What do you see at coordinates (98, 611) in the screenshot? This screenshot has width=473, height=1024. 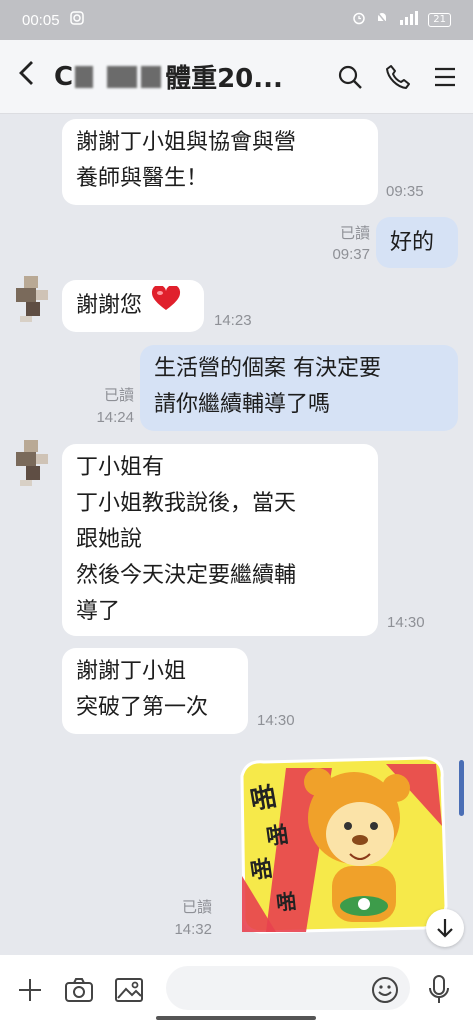 I see `message-text: 導了` at bounding box center [98, 611].